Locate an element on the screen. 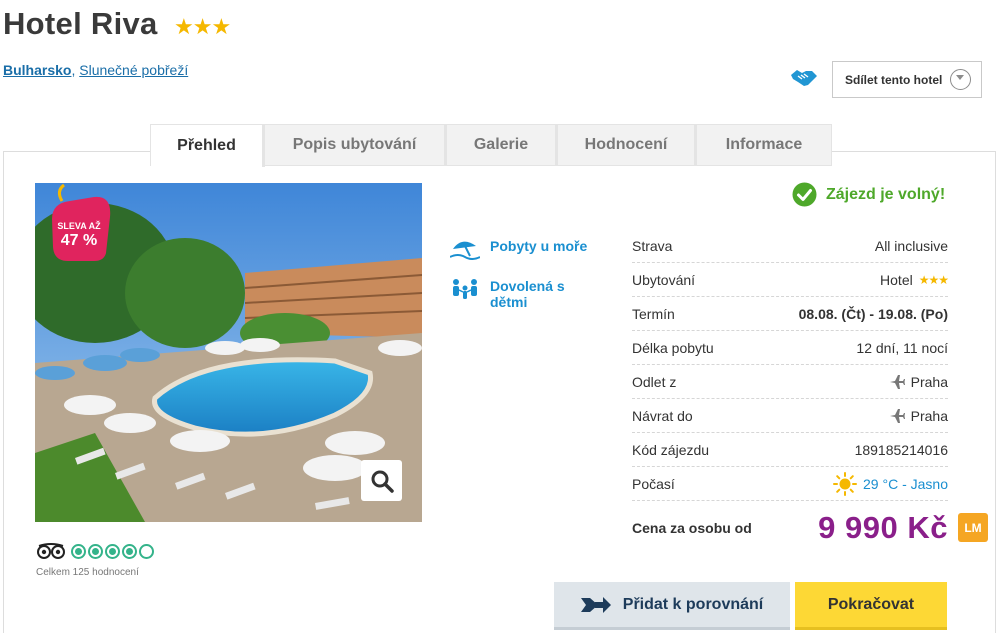 Image resolution: width=999 pixels, height=633 pixels. compare-arrows-icon is located at coordinates (595, 604).